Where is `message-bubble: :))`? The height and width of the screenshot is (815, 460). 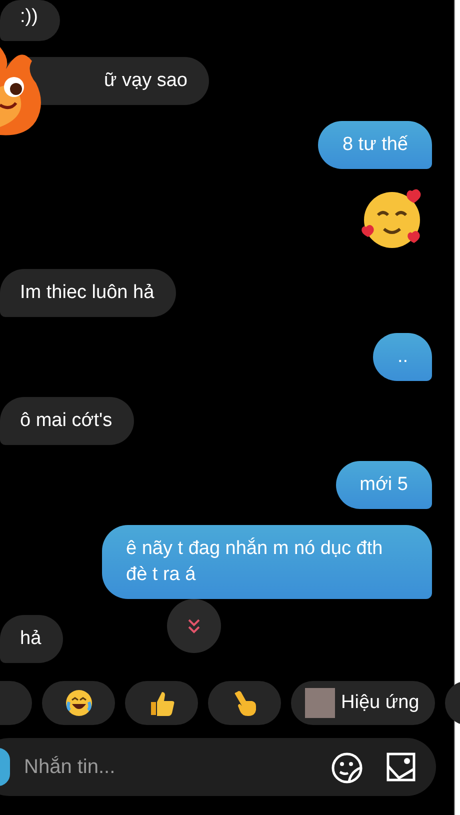 message-bubble: :)) is located at coordinates (30, 20).